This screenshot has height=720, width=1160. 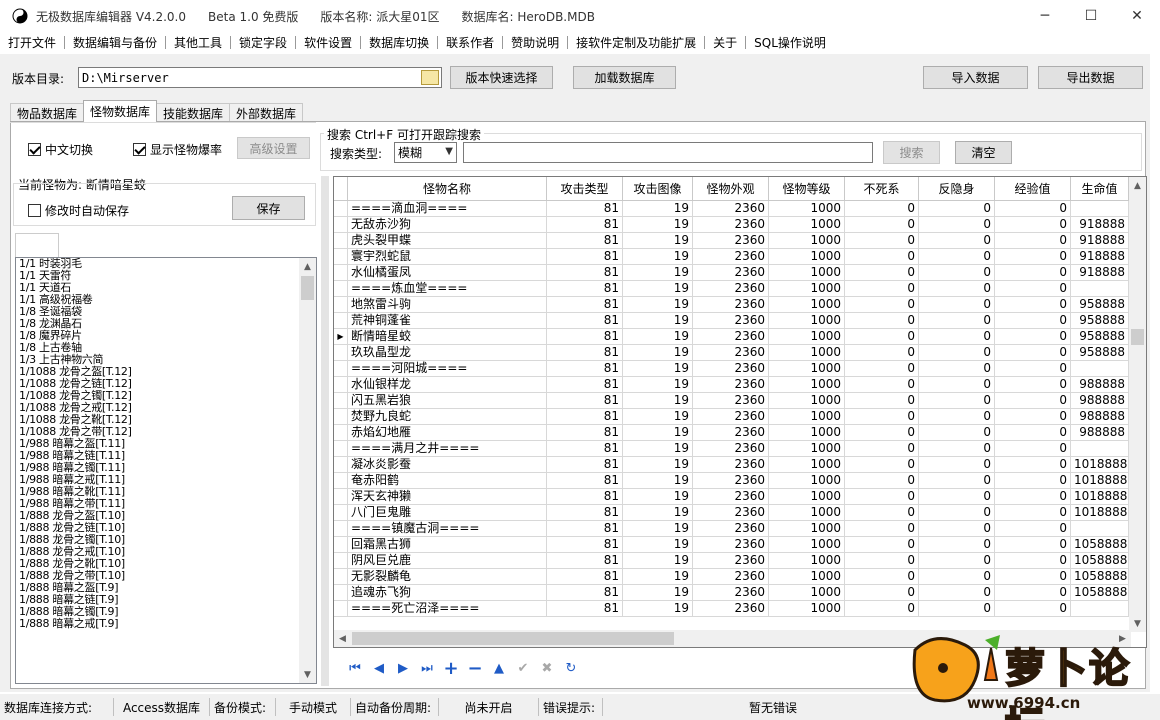 What do you see at coordinates (624, 77) in the screenshot?
I see `load-db-button: 加载数据库` at bounding box center [624, 77].